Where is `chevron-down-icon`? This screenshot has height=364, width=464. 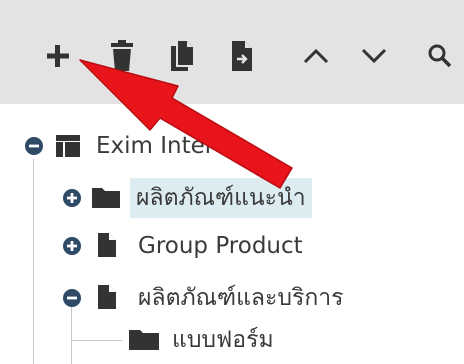
chevron-down-icon is located at coordinates (374, 56).